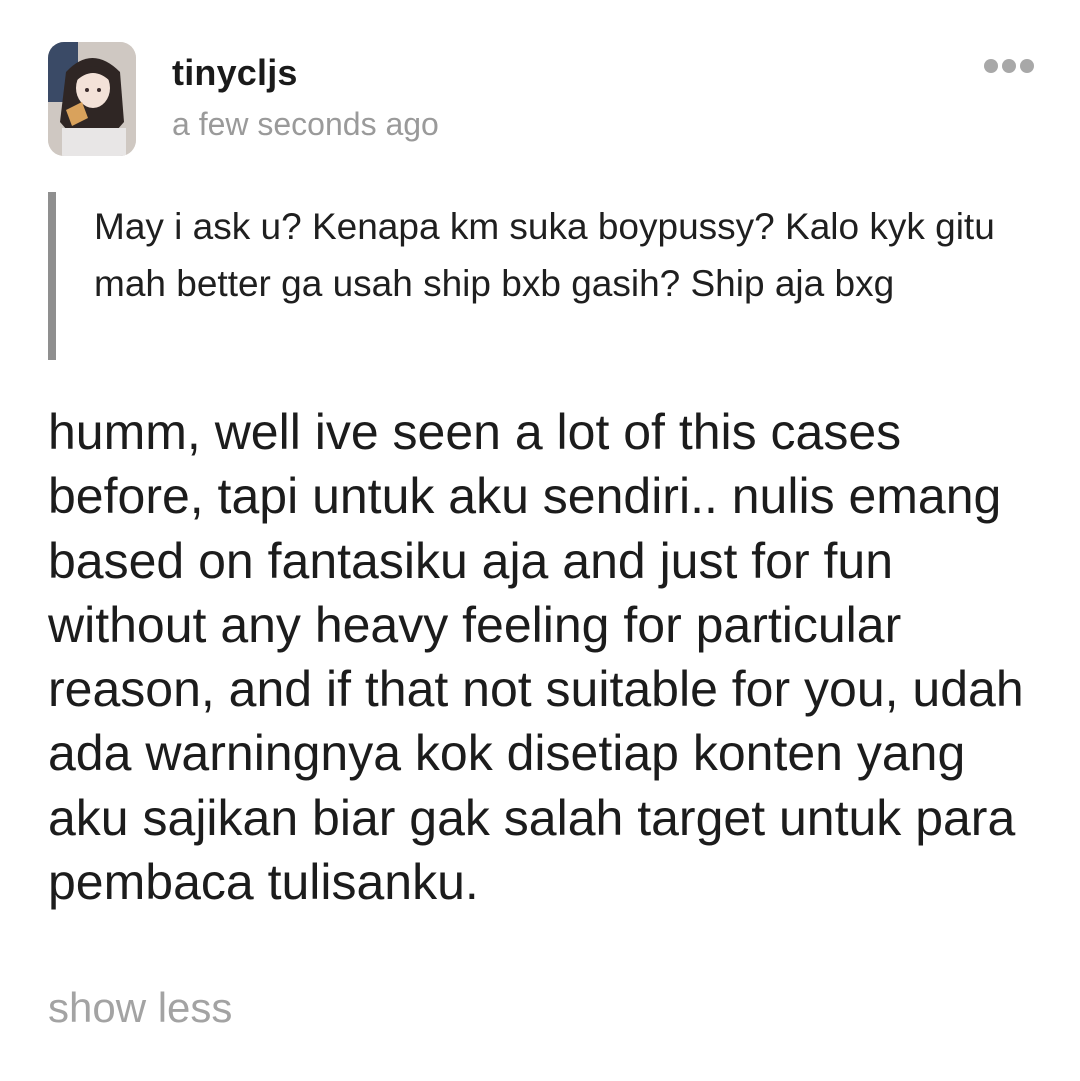  I want to click on avatar-image, so click(92, 99).